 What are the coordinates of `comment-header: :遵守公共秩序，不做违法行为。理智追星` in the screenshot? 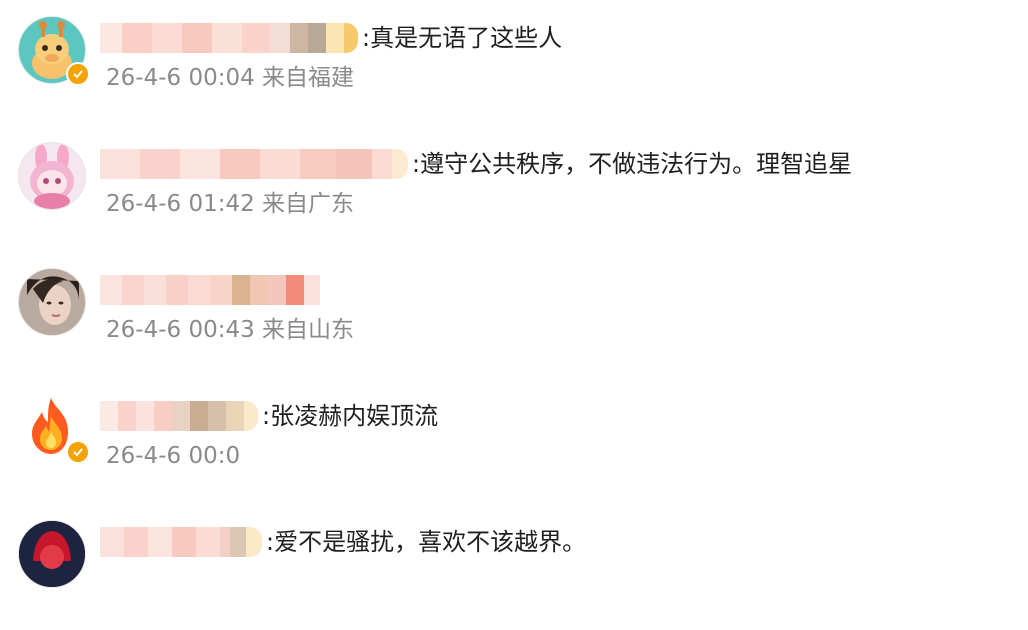 It's located at (476, 164).